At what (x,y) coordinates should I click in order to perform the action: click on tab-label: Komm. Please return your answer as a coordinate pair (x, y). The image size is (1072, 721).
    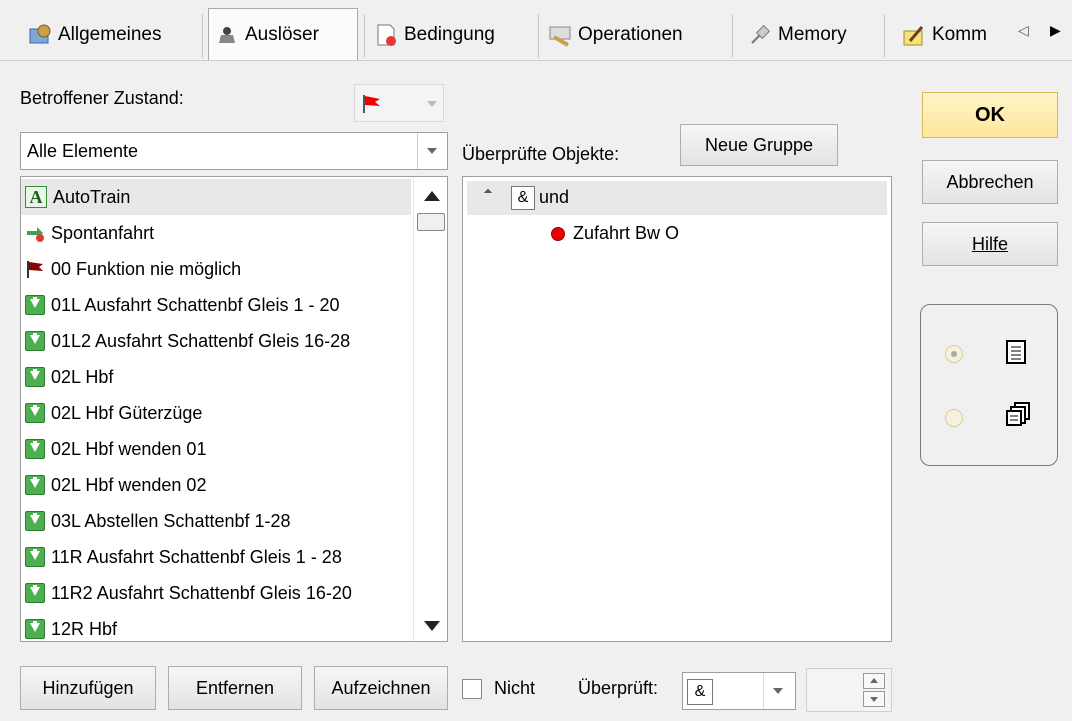
    Looking at the image, I should click on (959, 34).